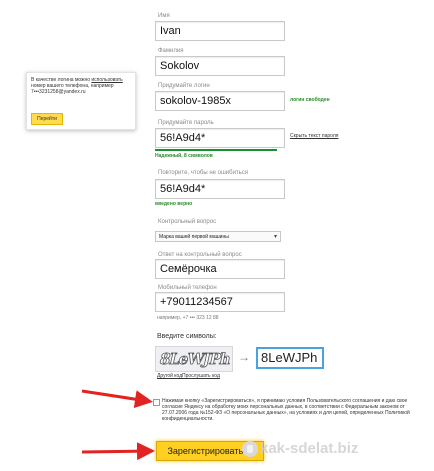 The image size is (434, 471). What do you see at coordinates (275, 237) in the screenshot?
I see `dropdown-arrow-icon: ▾` at bounding box center [275, 237].